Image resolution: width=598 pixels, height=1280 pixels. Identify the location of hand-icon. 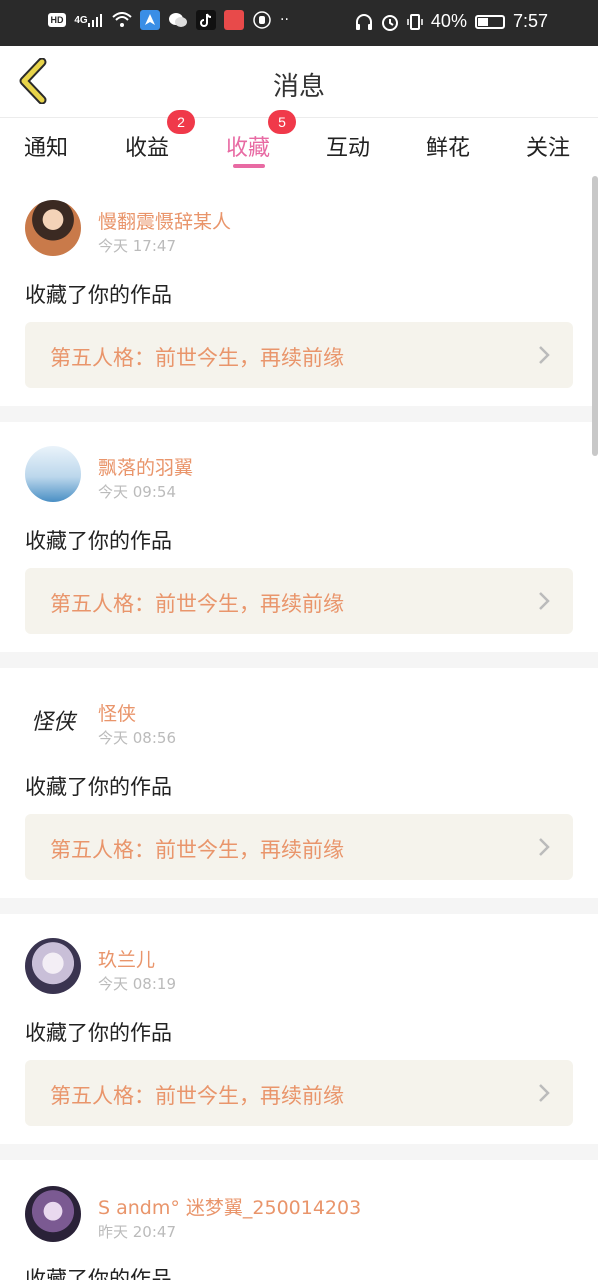
(262, 20).